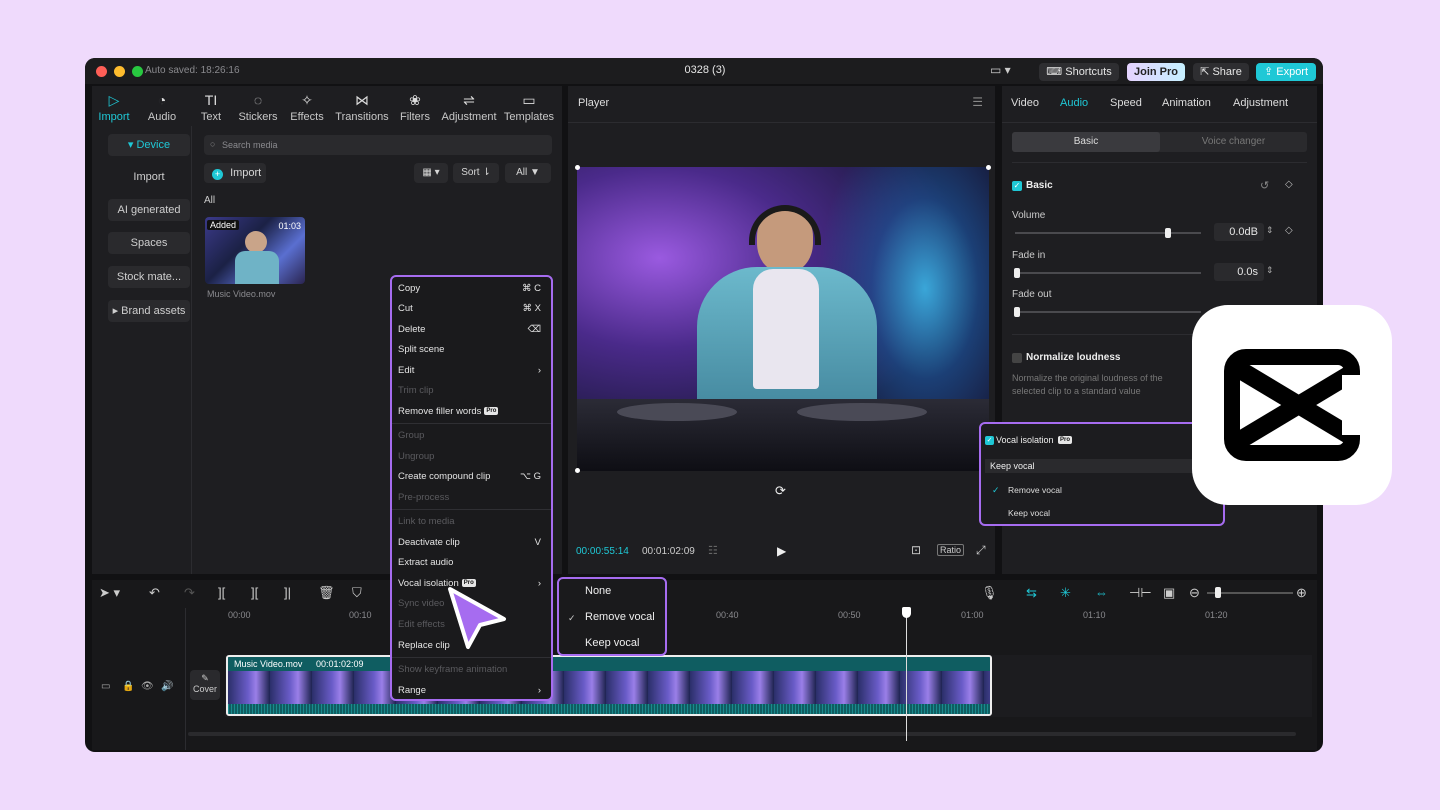 This screenshot has height=810, width=1440. I want to click on sidebar-item-import: Import, so click(149, 177).